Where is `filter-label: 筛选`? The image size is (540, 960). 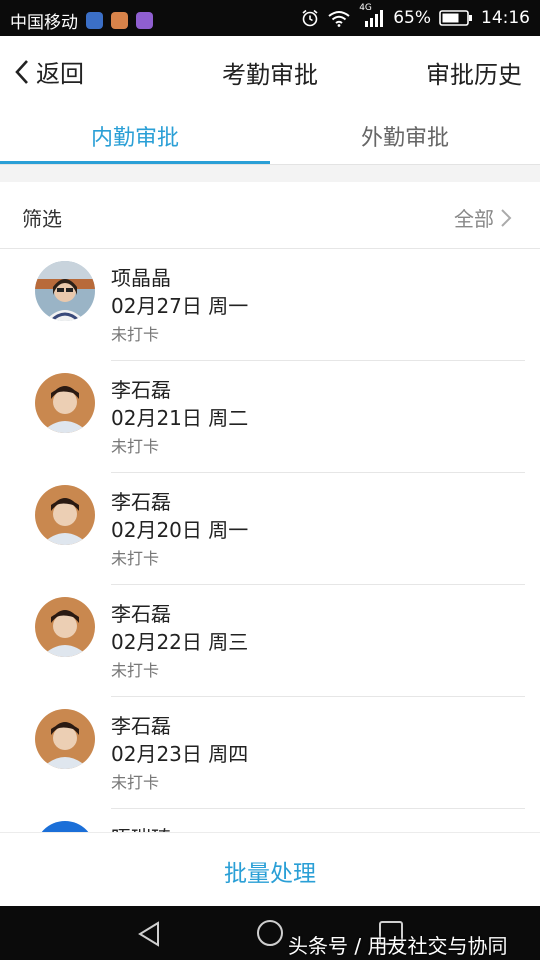 filter-label: 筛选 is located at coordinates (42, 219).